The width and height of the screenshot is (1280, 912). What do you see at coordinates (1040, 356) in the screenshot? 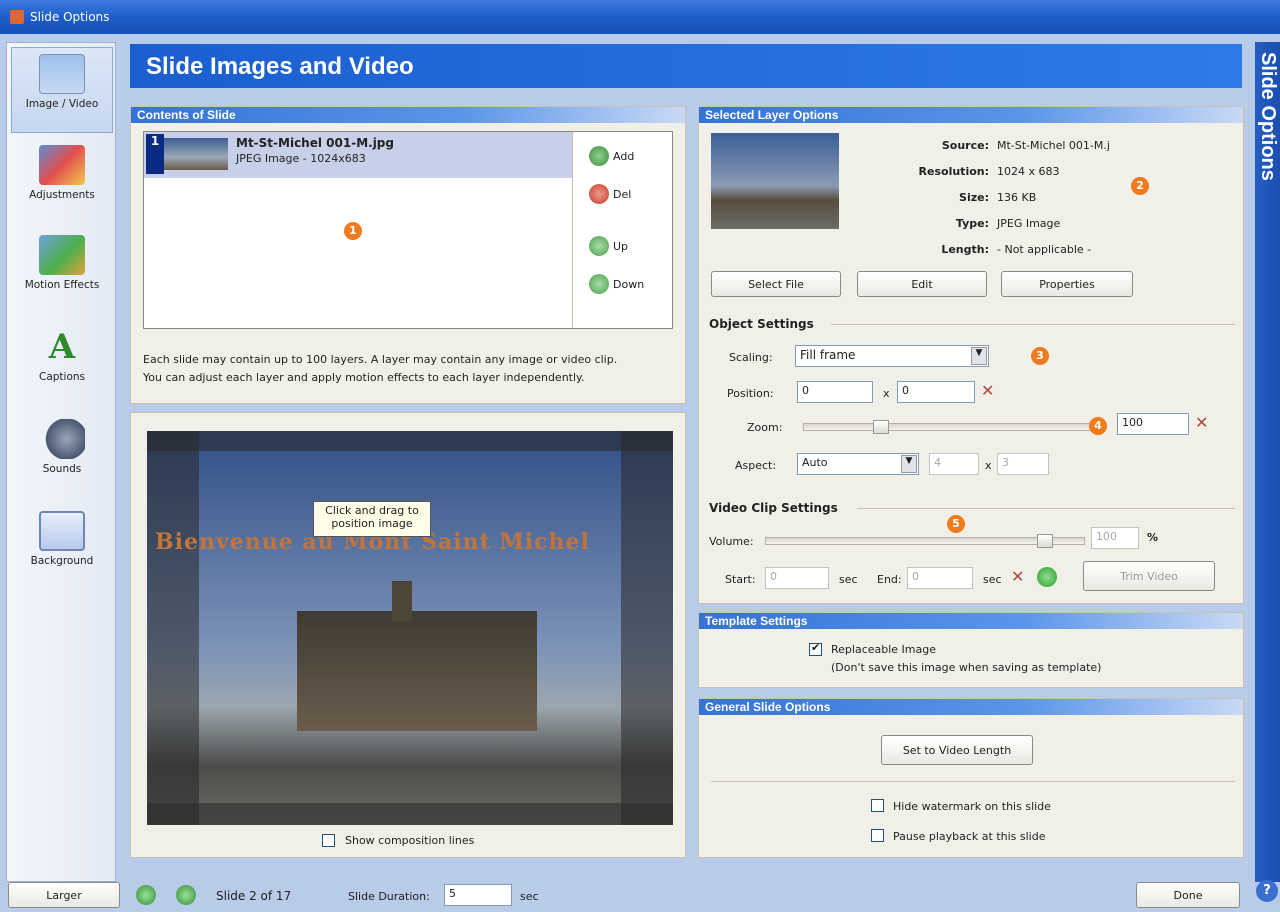
I see `marker-3: 3` at bounding box center [1040, 356].